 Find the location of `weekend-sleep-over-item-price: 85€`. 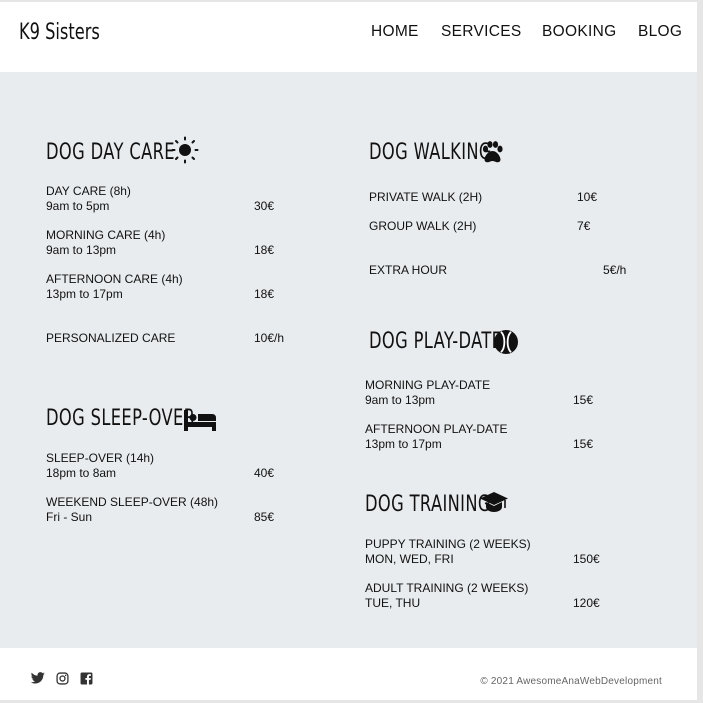

weekend-sleep-over-item-price: 85€ is located at coordinates (264, 517).